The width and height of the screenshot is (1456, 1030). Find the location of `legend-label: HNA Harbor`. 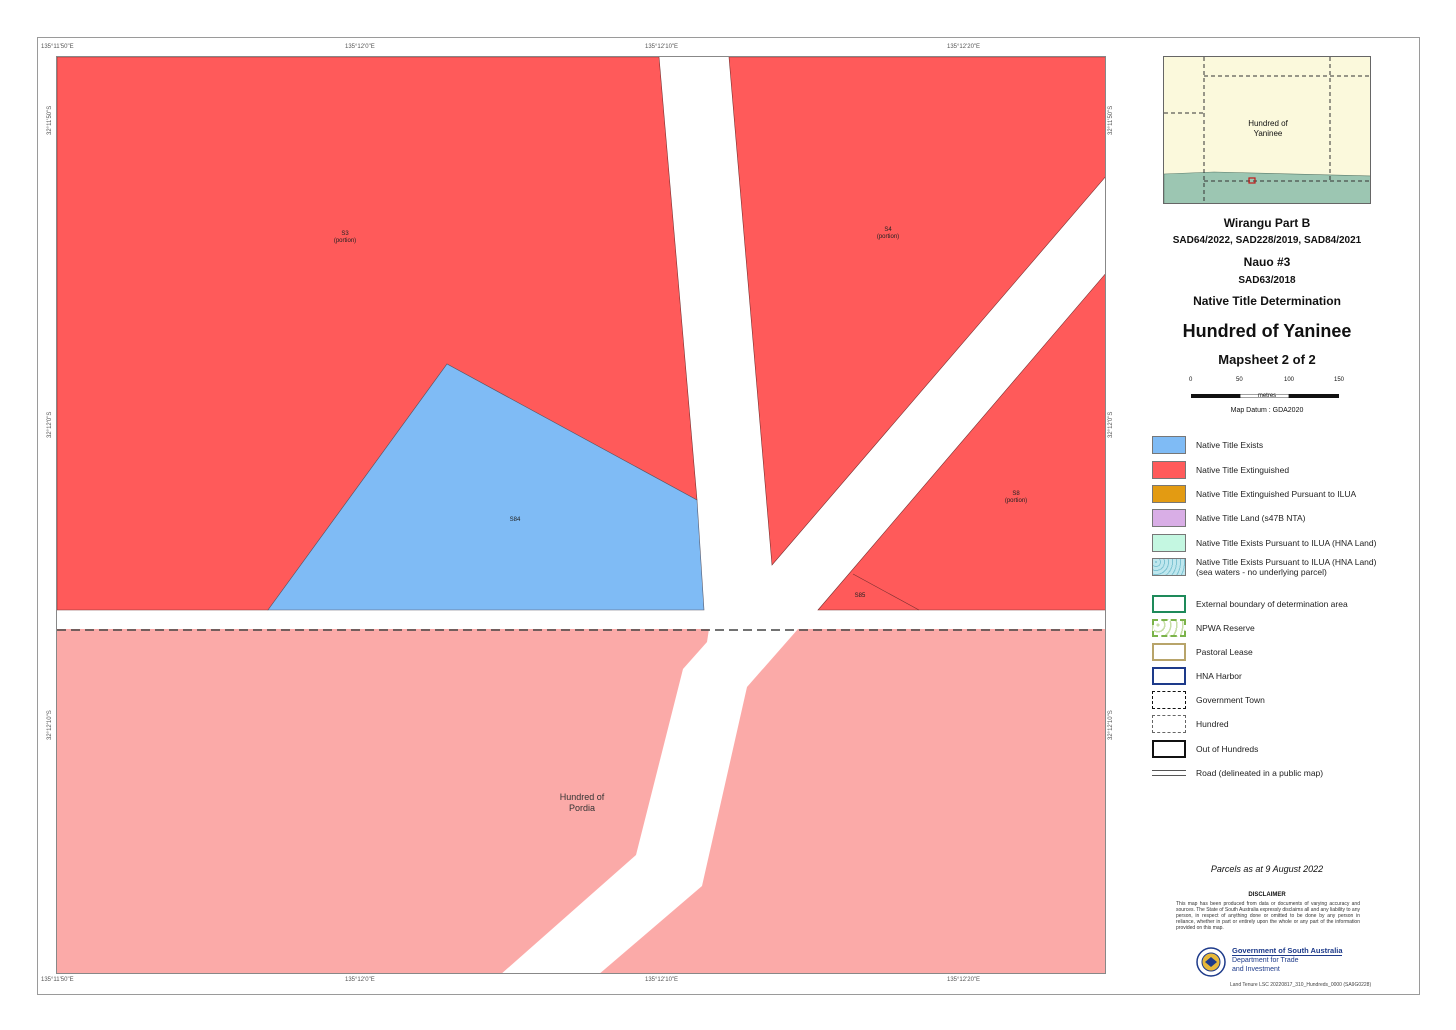

legend-label: HNA Harbor is located at coordinates (1219, 676).